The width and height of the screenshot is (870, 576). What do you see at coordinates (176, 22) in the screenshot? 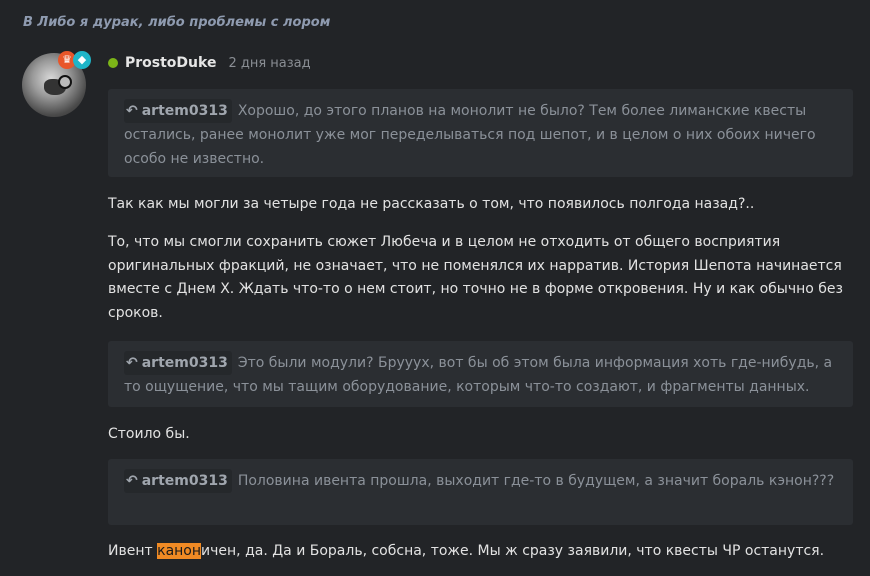
I see `thread-title: В Либо я дурак, либо проблемы с лором` at bounding box center [176, 22].